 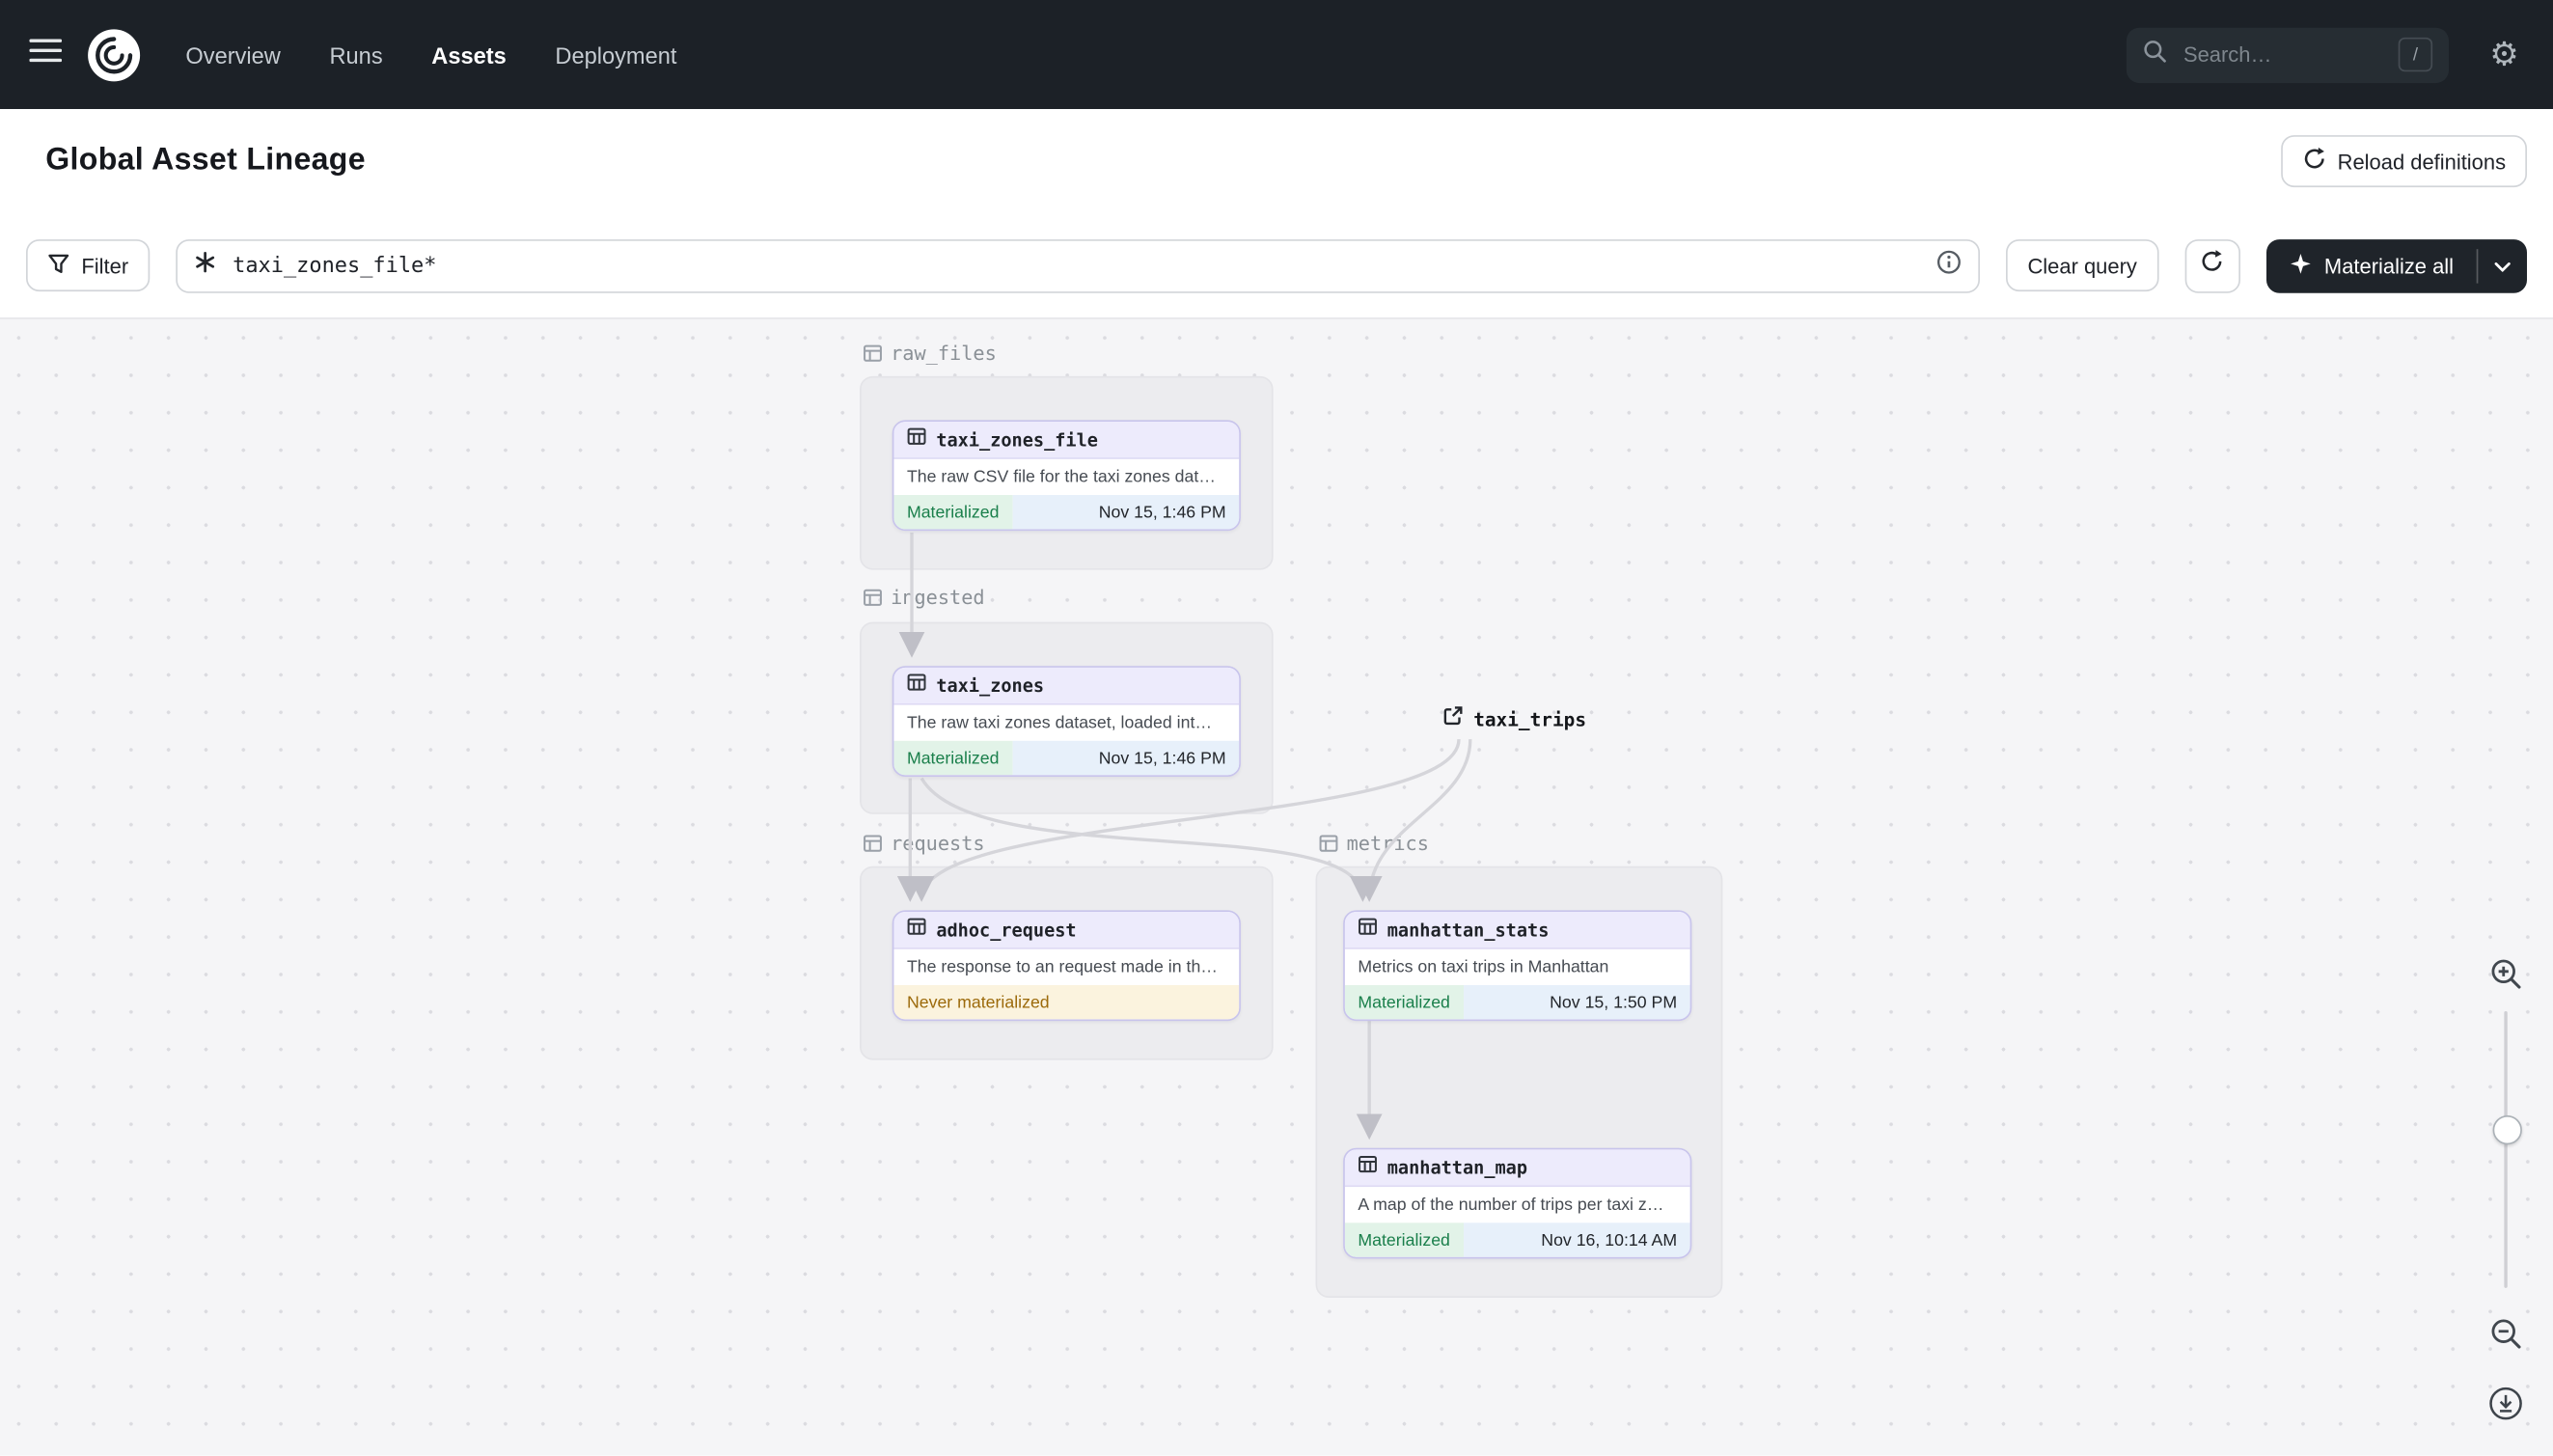 I want to click on group-label-raw-files: raw_files, so click(x=930, y=354).